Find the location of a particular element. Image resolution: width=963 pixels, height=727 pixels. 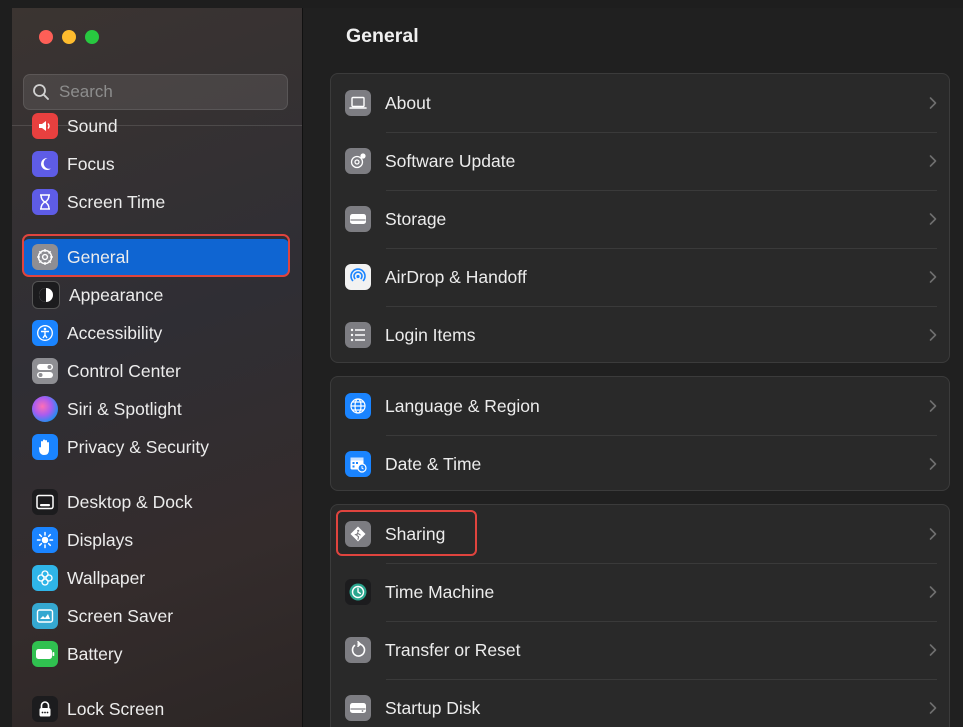

row-label: Date & Time is located at coordinates (433, 463).